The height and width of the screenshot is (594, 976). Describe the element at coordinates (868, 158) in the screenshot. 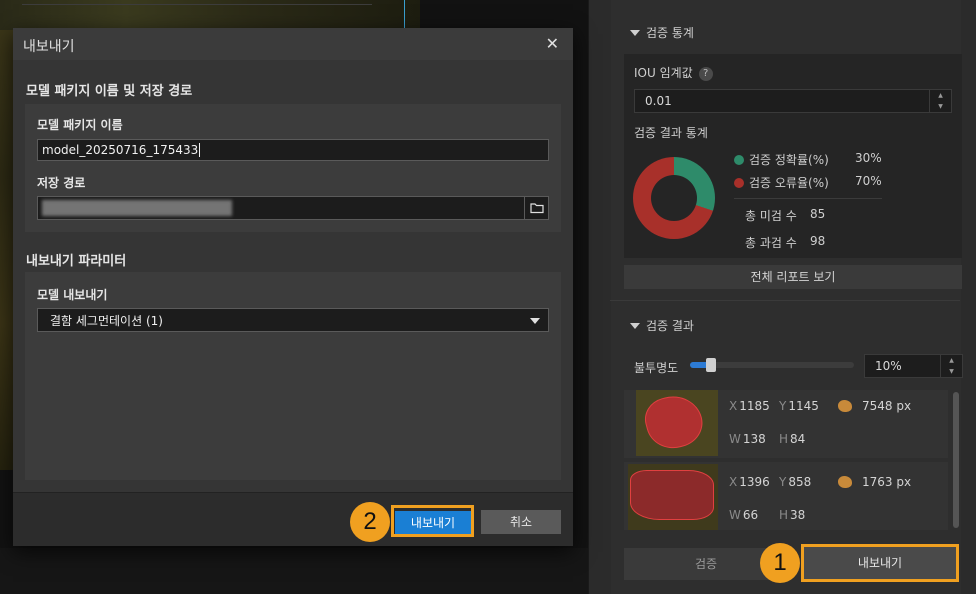

I see `accuracy-value: 30%` at that location.